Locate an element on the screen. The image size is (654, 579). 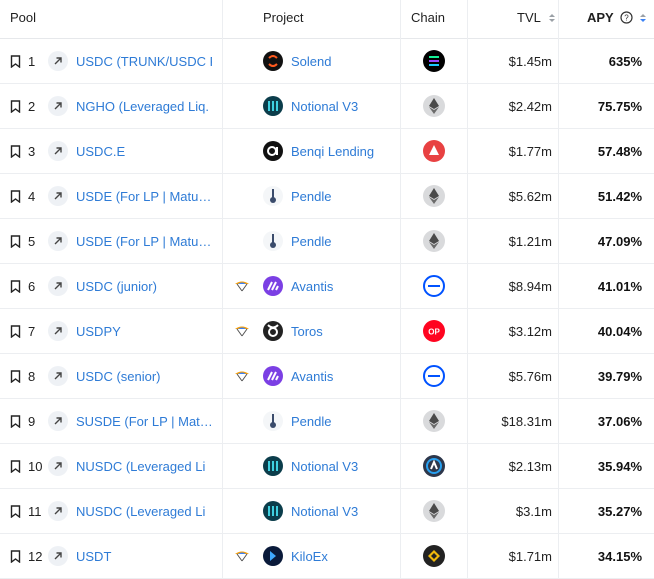
pool-link: USDC (TRUNK/USDC F is located at coordinates (144, 61).